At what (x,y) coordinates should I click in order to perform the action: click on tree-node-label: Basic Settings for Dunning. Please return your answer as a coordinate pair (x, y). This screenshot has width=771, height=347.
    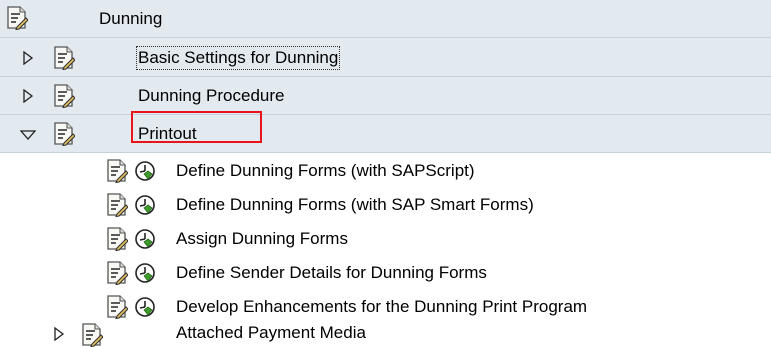
    Looking at the image, I should click on (238, 58).